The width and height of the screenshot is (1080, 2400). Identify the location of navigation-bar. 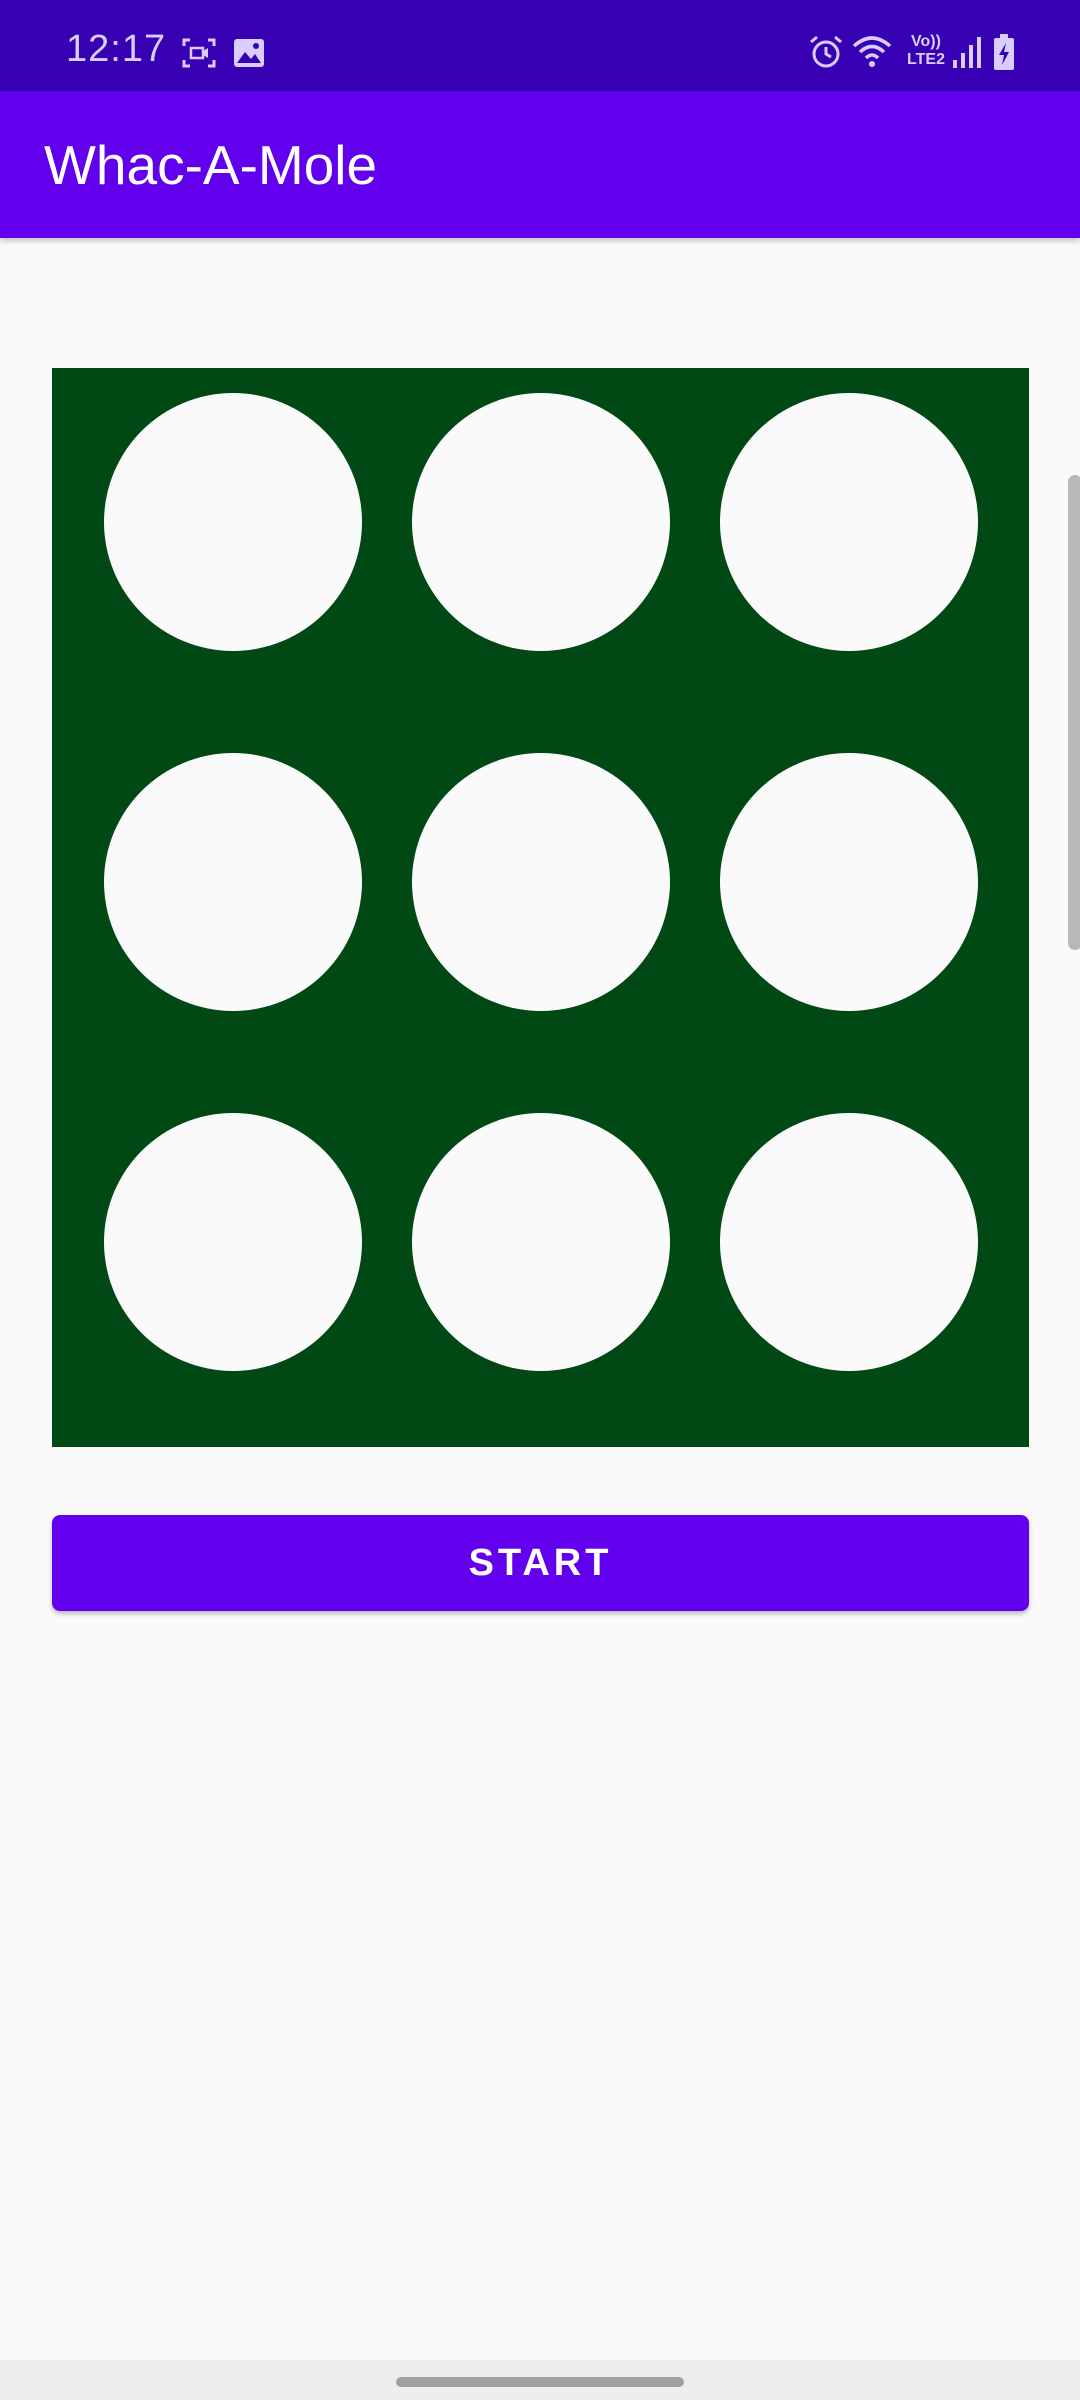
(540, 2380).